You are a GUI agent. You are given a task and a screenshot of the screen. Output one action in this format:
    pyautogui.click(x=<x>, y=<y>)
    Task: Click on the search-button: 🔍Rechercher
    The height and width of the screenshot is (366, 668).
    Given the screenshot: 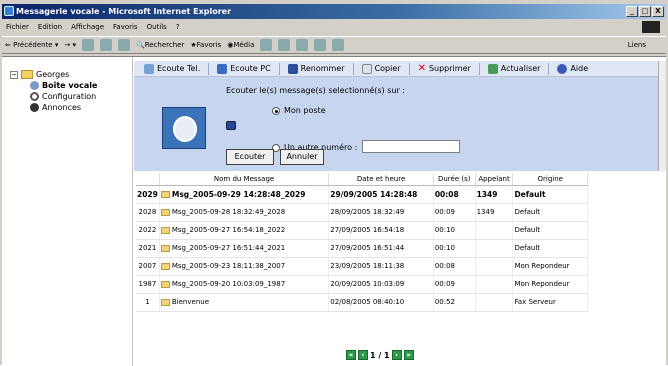 What is the action you would take?
    pyautogui.click(x=160, y=45)
    